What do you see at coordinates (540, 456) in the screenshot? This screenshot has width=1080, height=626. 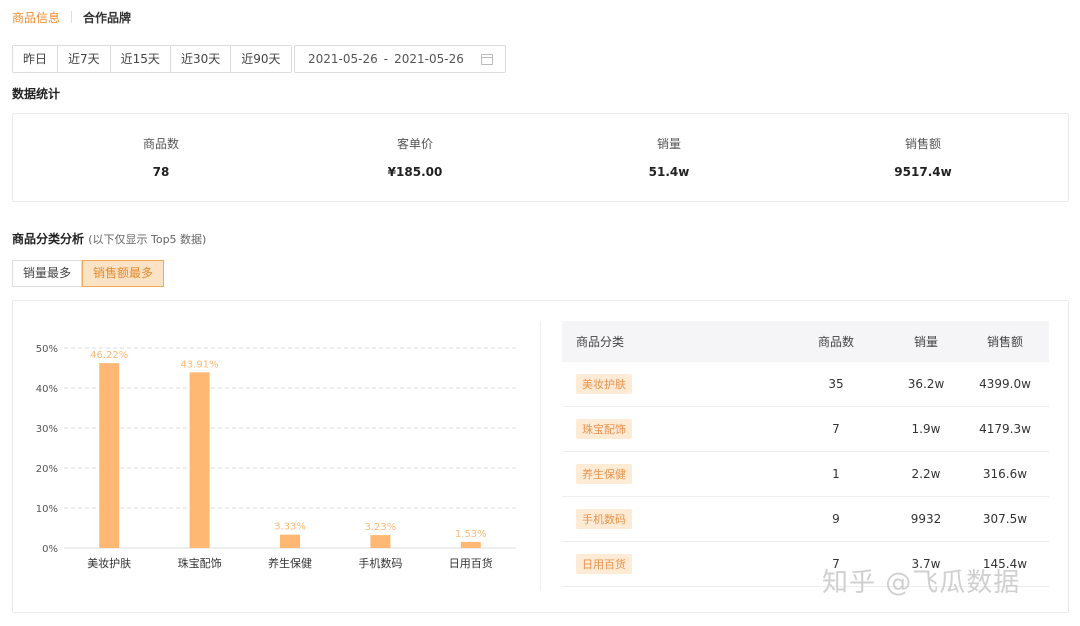 I see `panel-divider` at bounding box center [540, 456].